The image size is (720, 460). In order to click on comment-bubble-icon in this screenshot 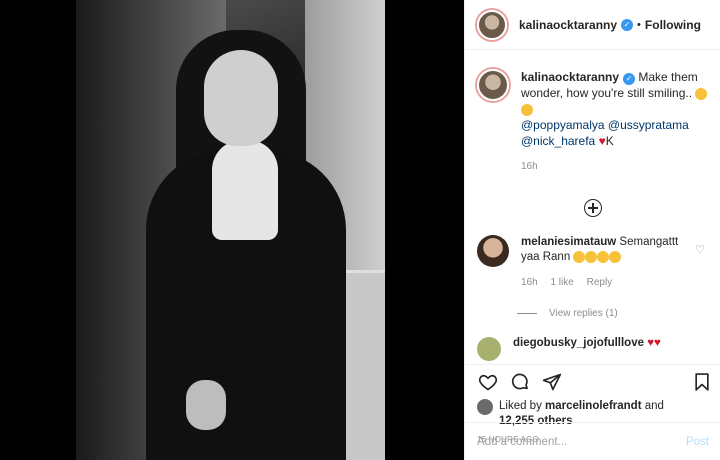, I will do `click(520, 382)`.